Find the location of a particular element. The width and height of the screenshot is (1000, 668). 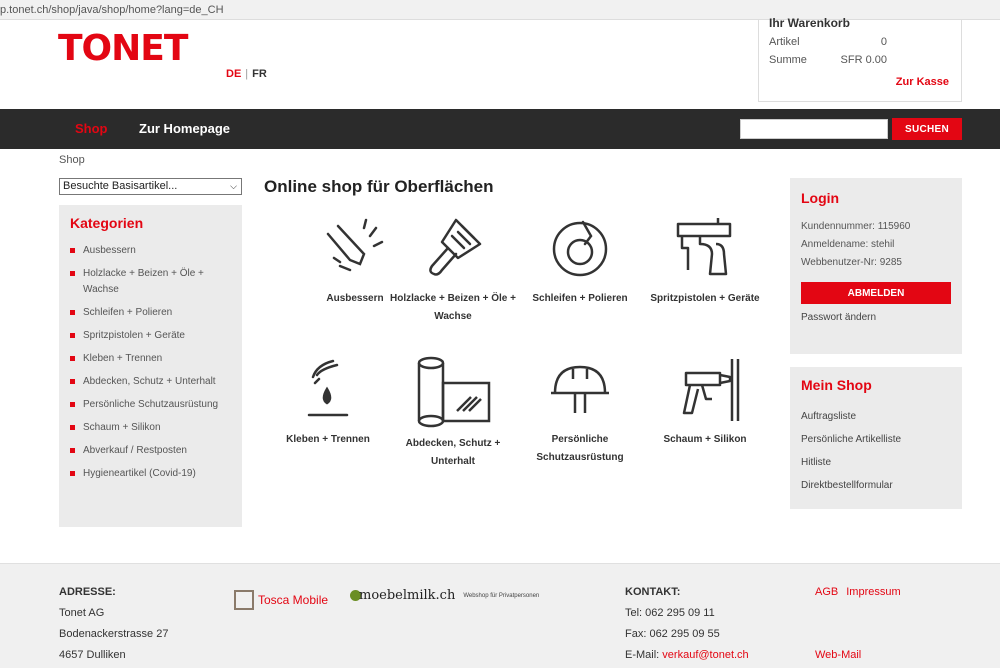

product-tile-abdecken: Abdecken, Schutz + Unterhalt is located at coordinates (453, 413).